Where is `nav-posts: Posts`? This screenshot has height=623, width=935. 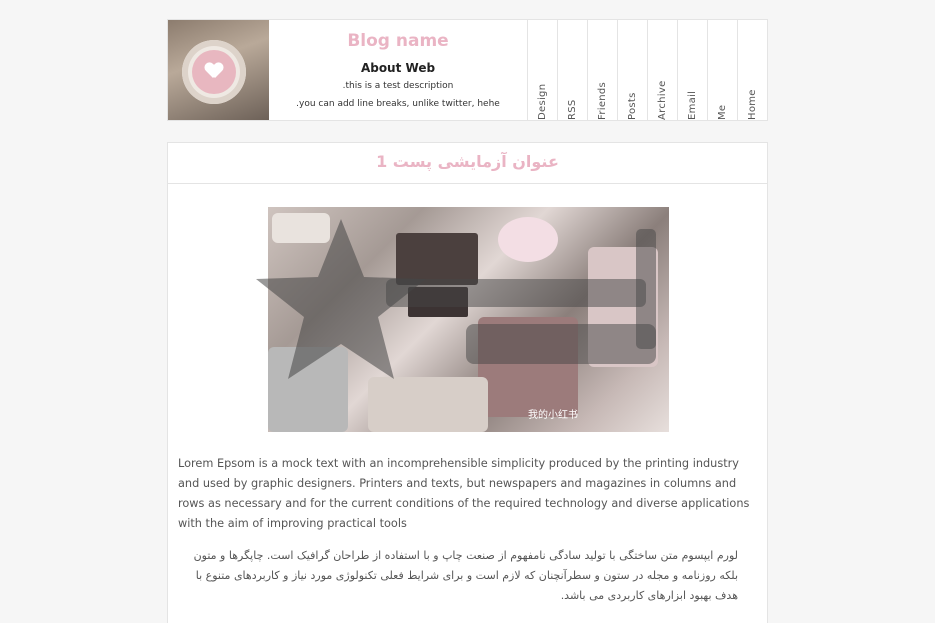
nav-posts: Posts is located at coordinates (632, 70).